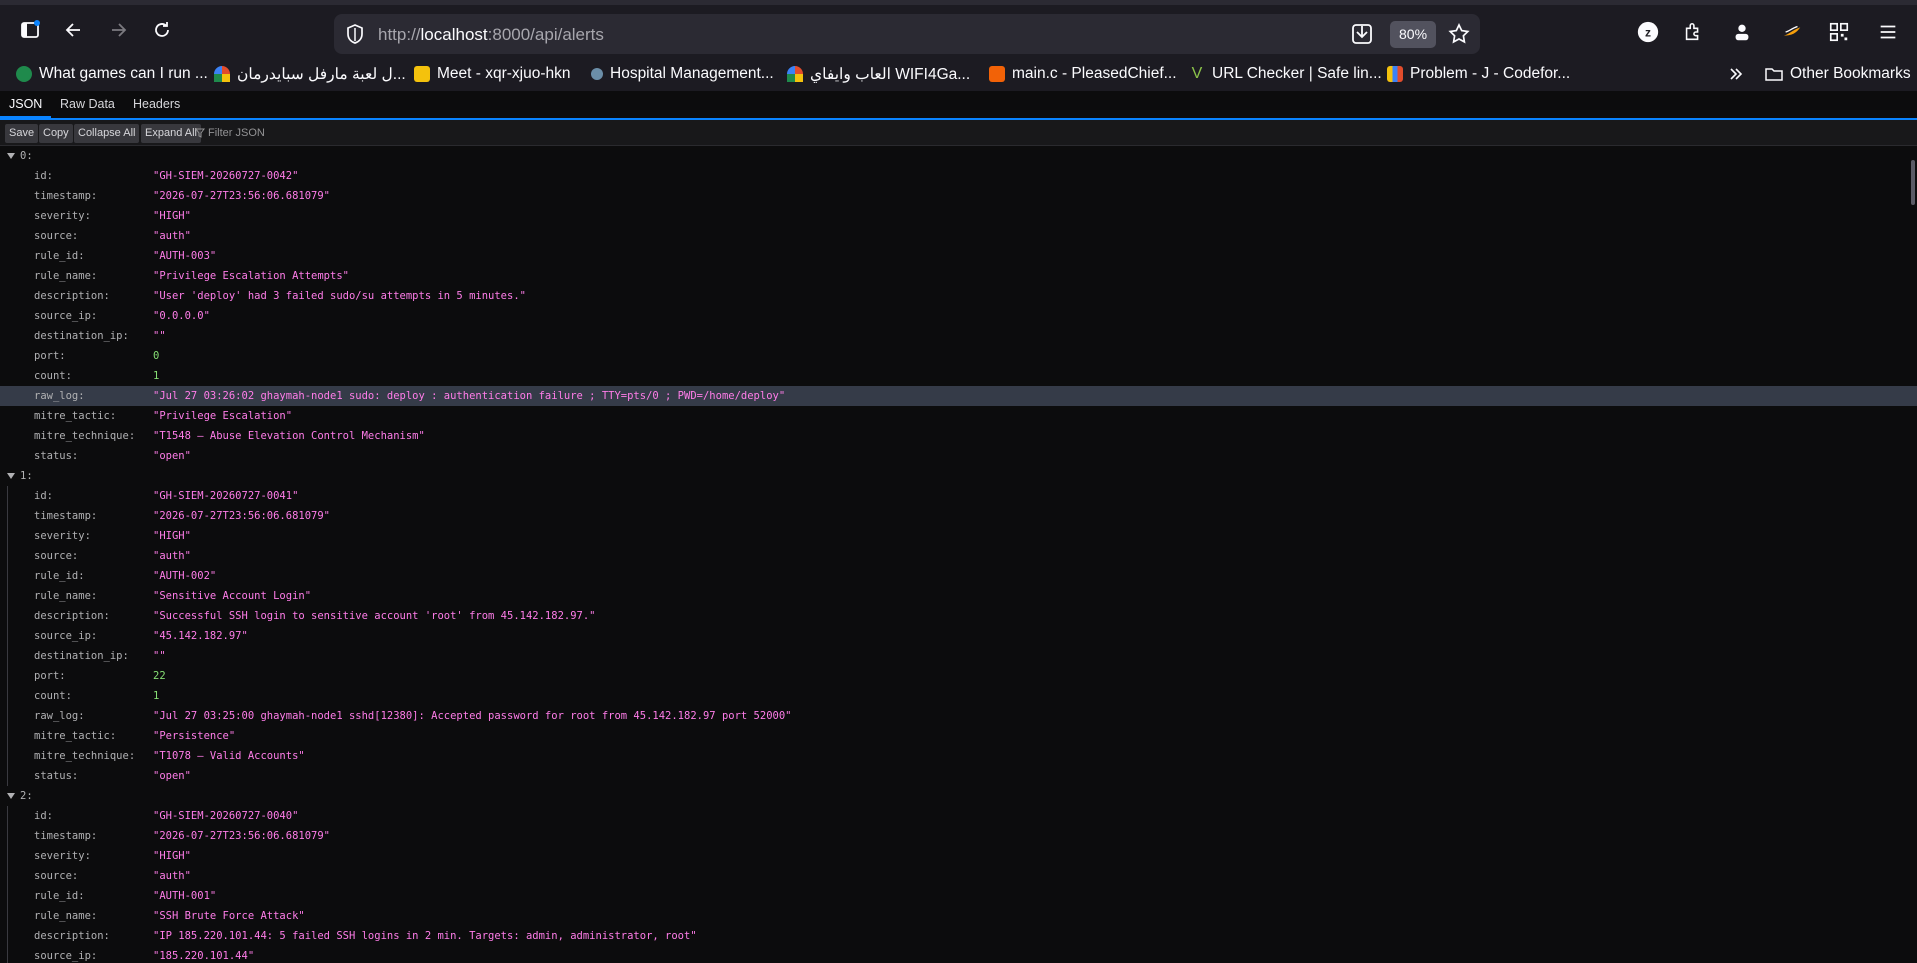 This screenshot has height=963, width=1917. Describe the element at coordinates (1850, 73) in the screenshot. I see `other-bookmarks-label: Other Bookmarks` at that location.